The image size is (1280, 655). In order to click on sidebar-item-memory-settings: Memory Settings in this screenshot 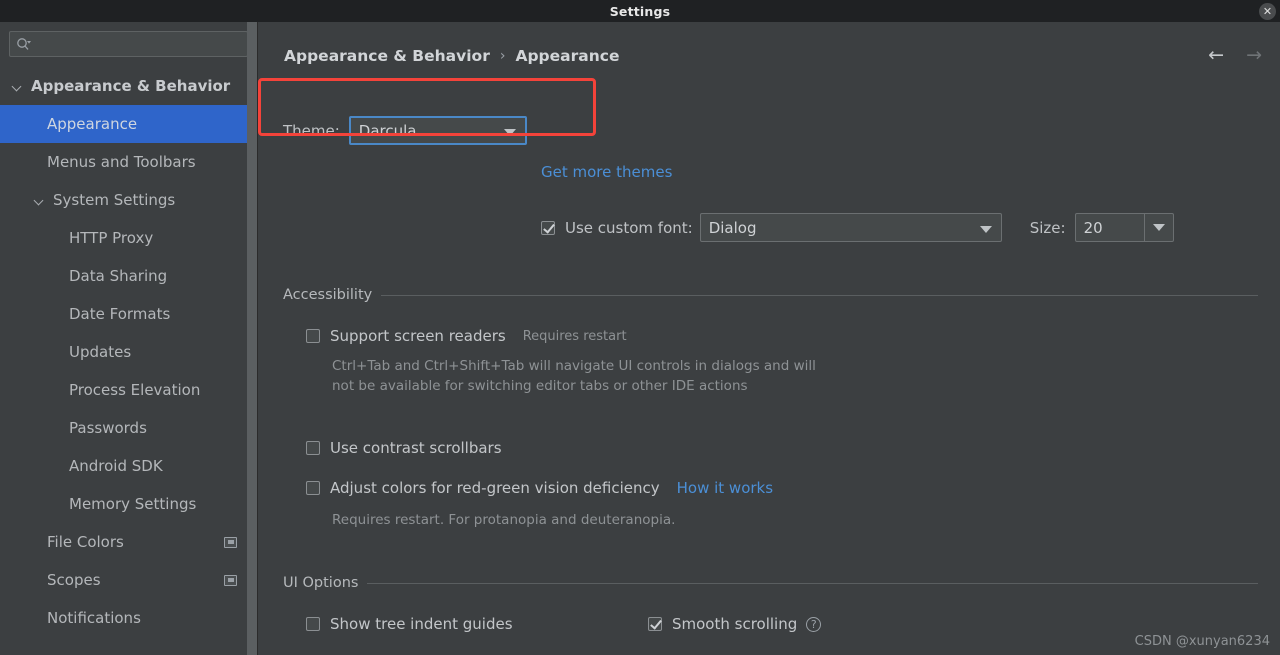, I will do `click(128, 504)`.